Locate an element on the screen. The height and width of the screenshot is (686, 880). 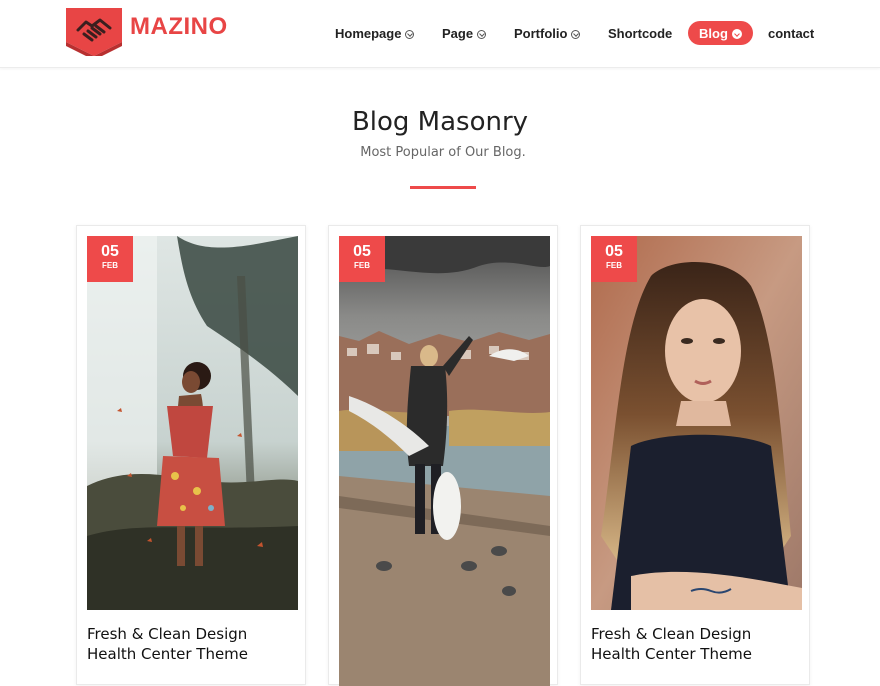
portrait-woman-long-hair-photo is located at coordinates (696, 423).